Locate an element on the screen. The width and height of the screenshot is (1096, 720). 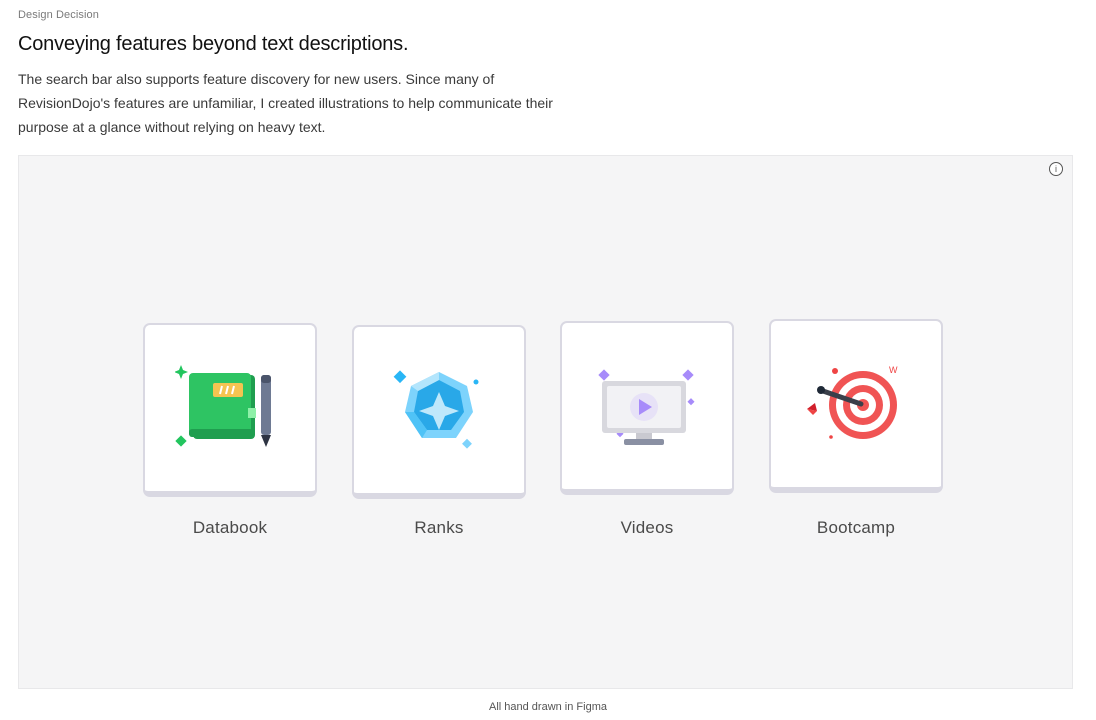
databook-label: Databook is located at coordinates (230, 527).